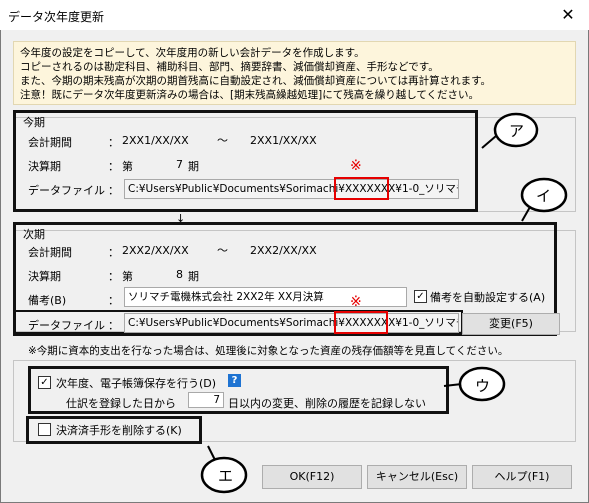 The height and width of the screenshot is (503, 589). What do you see at coordinates (121, 403) in the screenshot?
I see `days-prefix: 仕訳を登録した日から` at bounding box center [121, 403].